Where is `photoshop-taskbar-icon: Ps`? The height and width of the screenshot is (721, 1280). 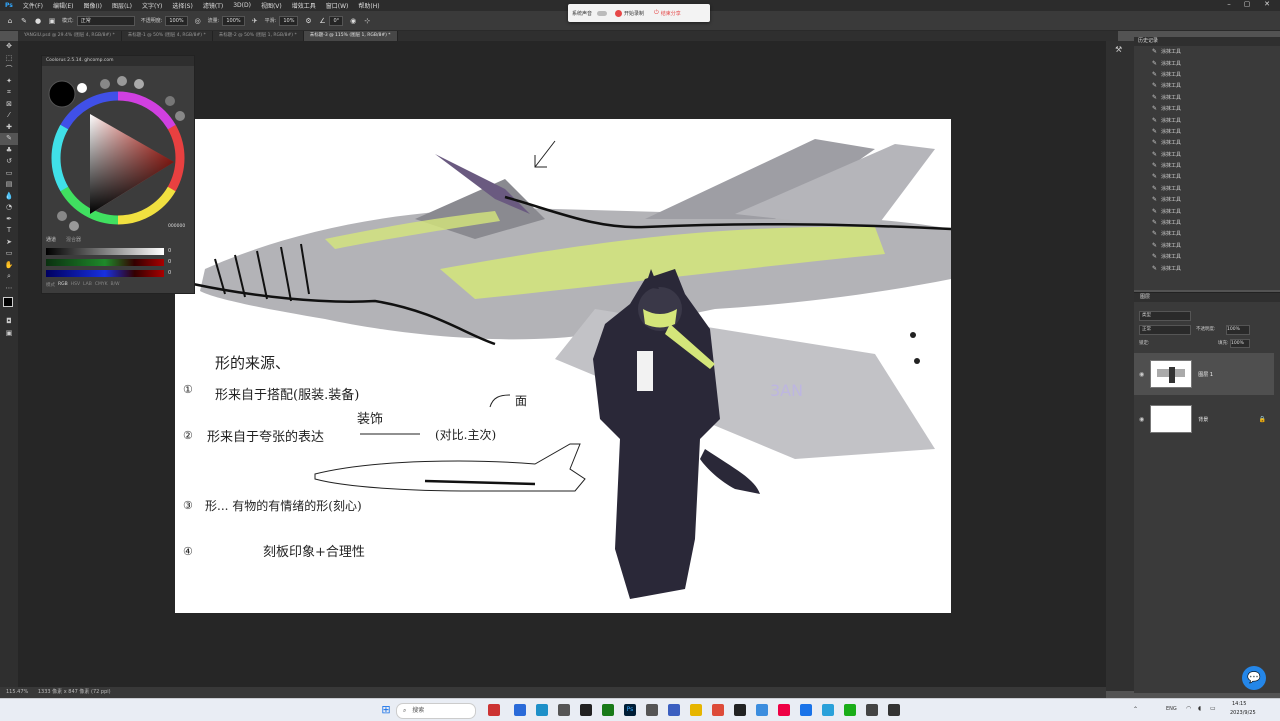 photoshop-taskbar-icon: Ps is located at coordinates (630, 710).